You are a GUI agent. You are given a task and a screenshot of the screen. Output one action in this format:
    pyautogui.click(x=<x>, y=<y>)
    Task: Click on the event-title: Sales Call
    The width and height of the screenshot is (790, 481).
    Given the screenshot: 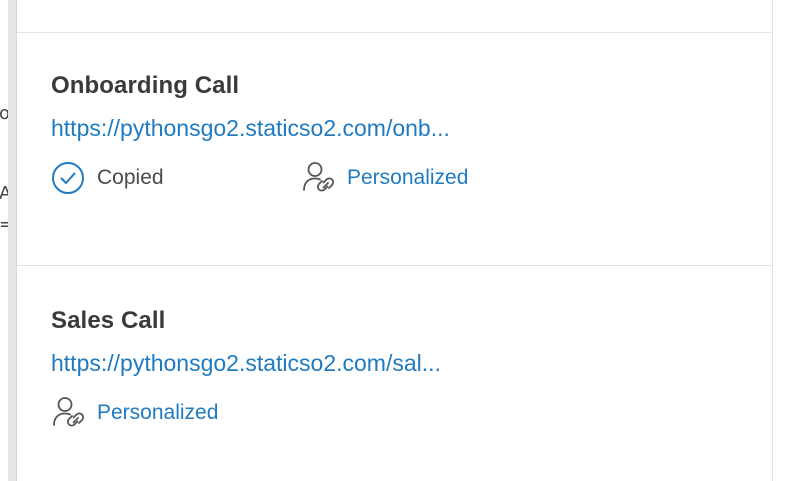 What is the action you would take?
    pyautogui.click(x=108, y=320)
    